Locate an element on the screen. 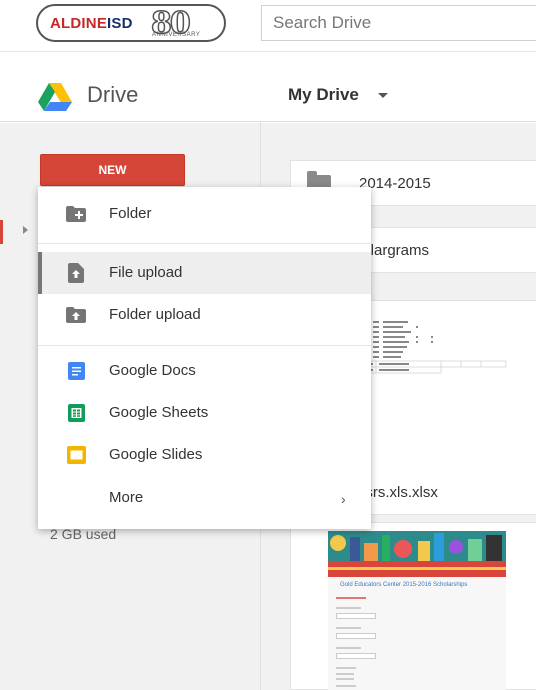 The height and width of the screenshot is (690, 536). aldine-isd-logo: ALDINEISD 80 ANNIVERSARY is located at coordinates (131, 23).